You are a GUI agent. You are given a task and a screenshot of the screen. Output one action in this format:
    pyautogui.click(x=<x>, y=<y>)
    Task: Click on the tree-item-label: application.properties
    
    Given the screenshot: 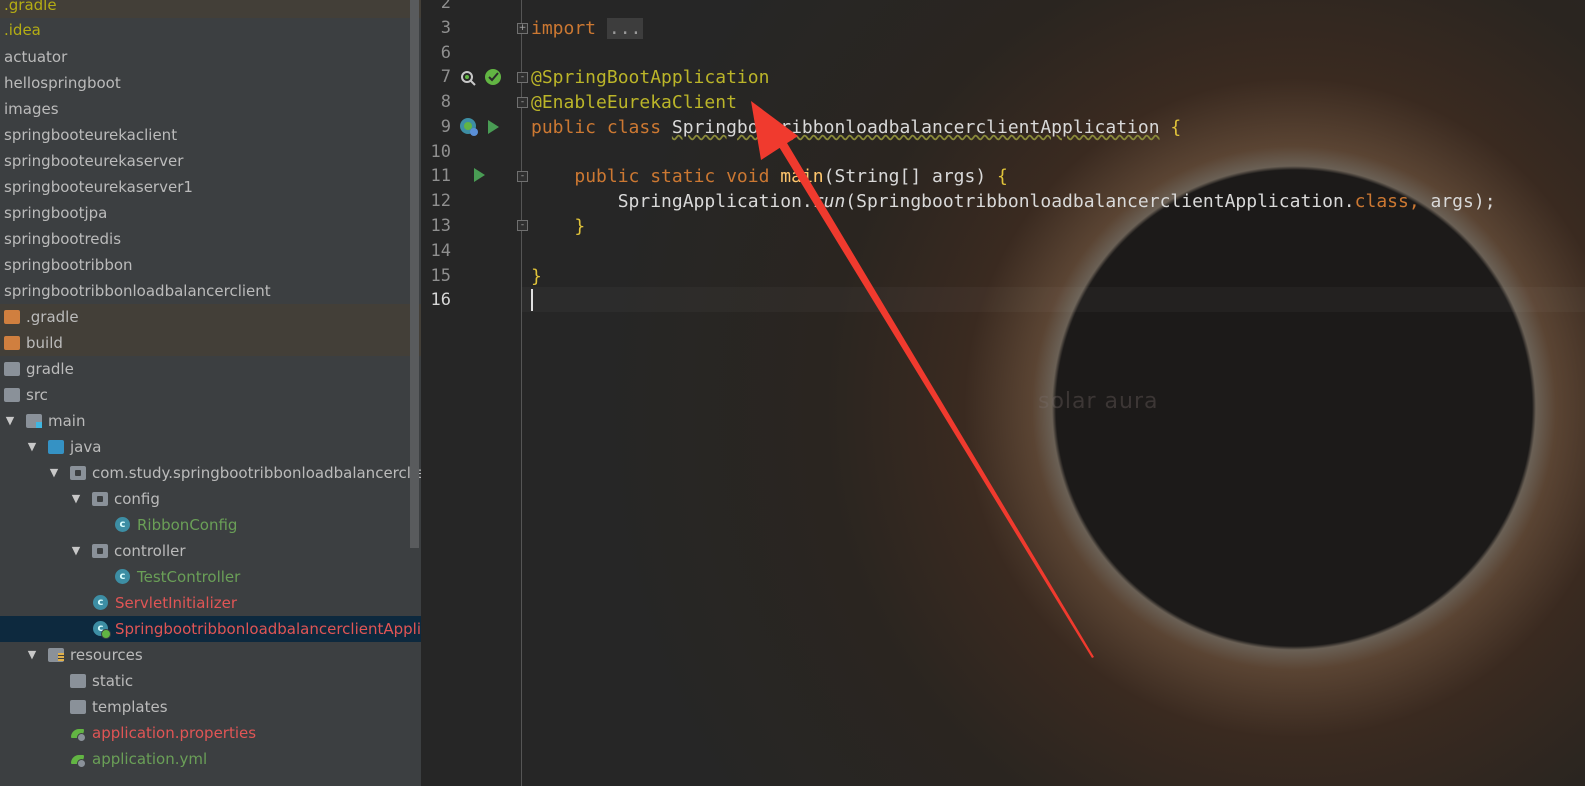 What is the action you would take?
    pyautogui.click(x=174, y=733)
    